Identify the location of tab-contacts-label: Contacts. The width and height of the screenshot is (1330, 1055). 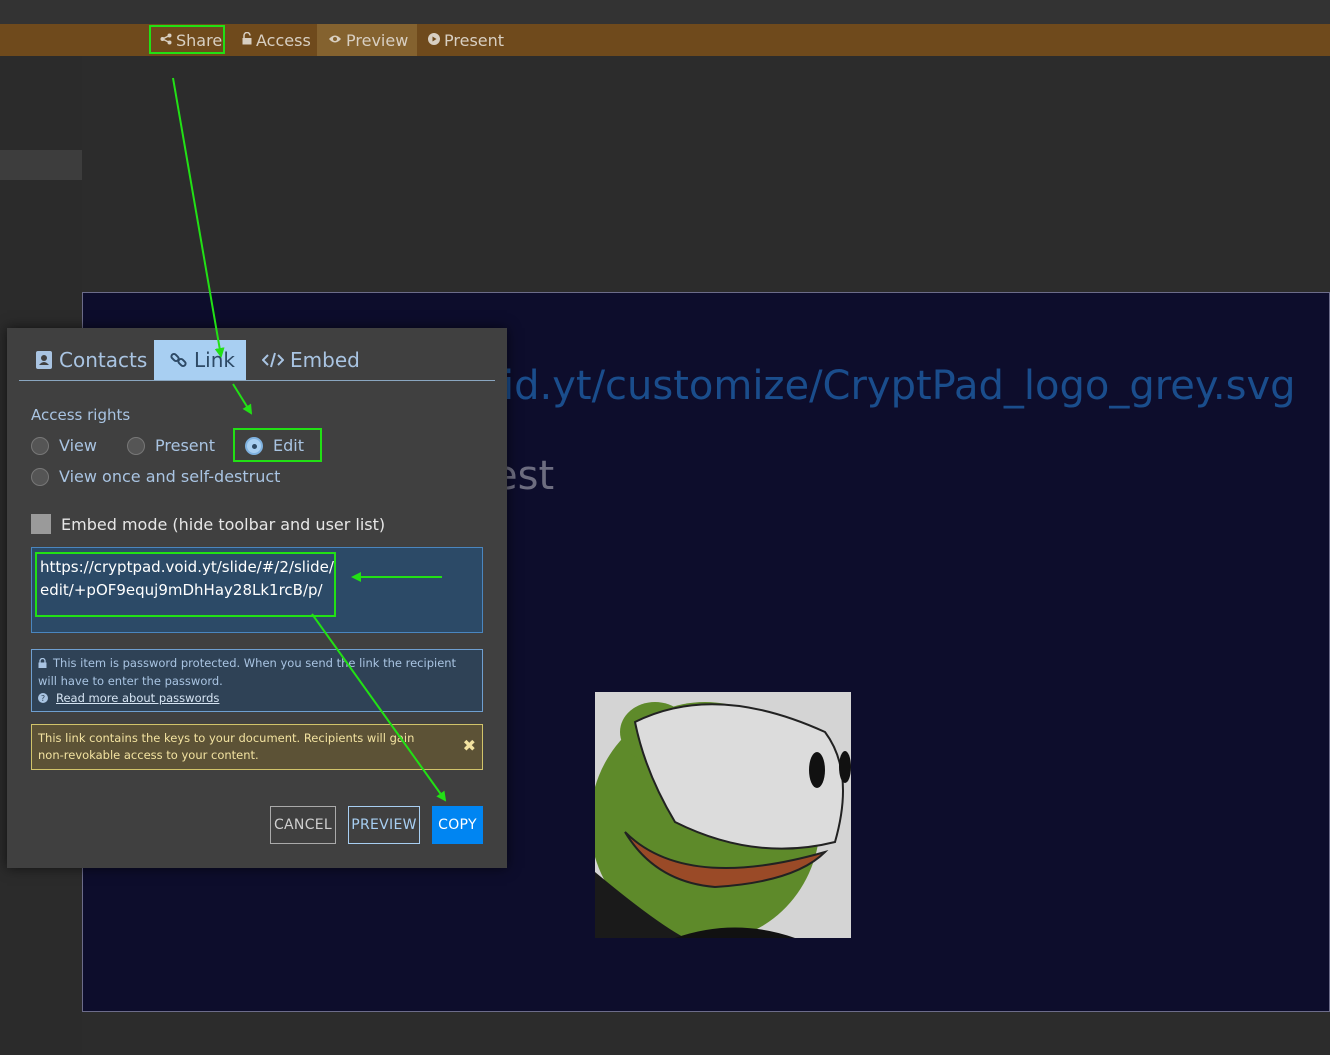
(103, 360).